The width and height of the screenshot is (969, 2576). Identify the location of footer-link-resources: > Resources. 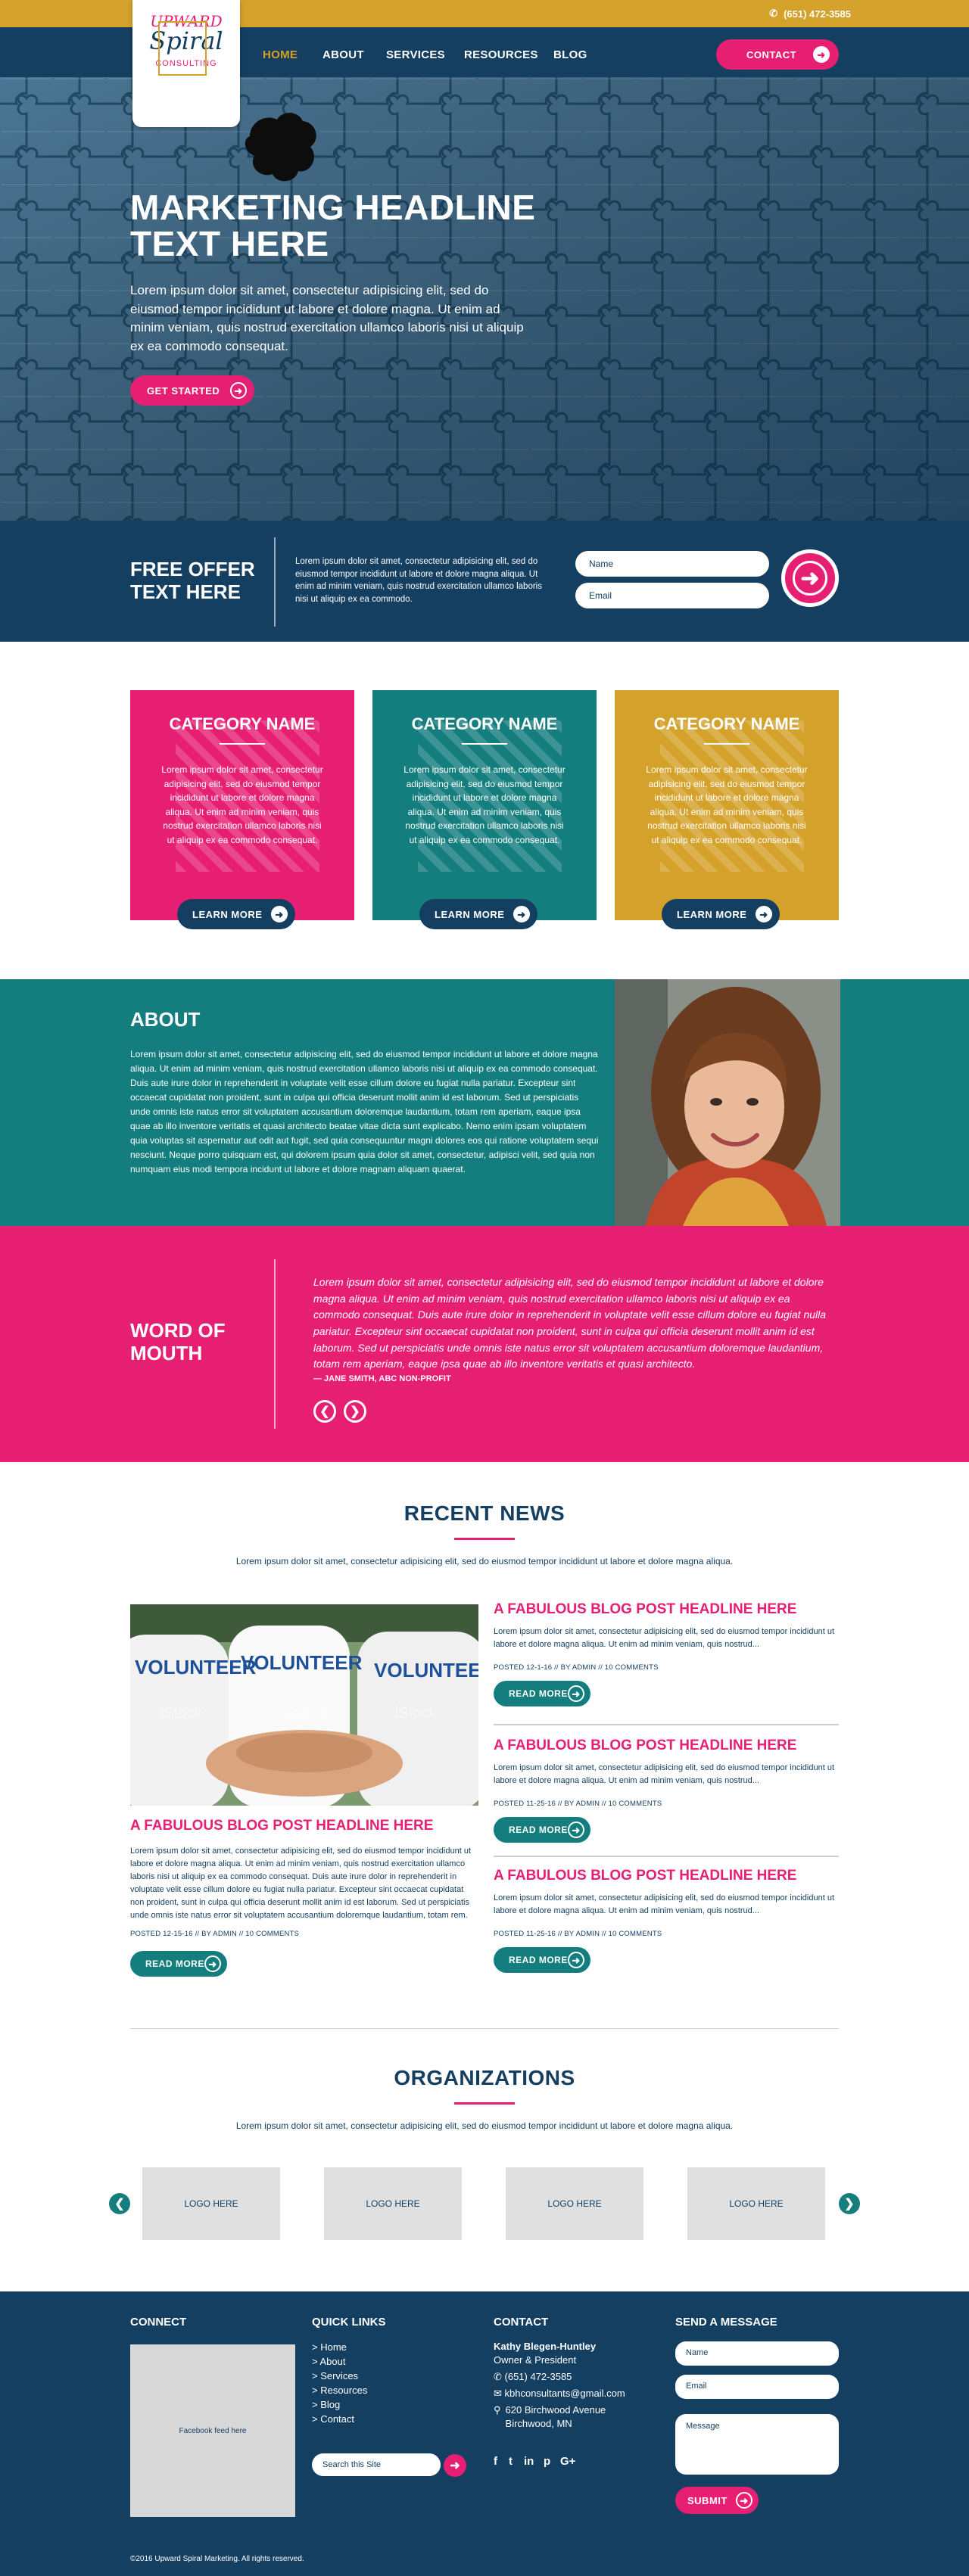
(339, 2390).